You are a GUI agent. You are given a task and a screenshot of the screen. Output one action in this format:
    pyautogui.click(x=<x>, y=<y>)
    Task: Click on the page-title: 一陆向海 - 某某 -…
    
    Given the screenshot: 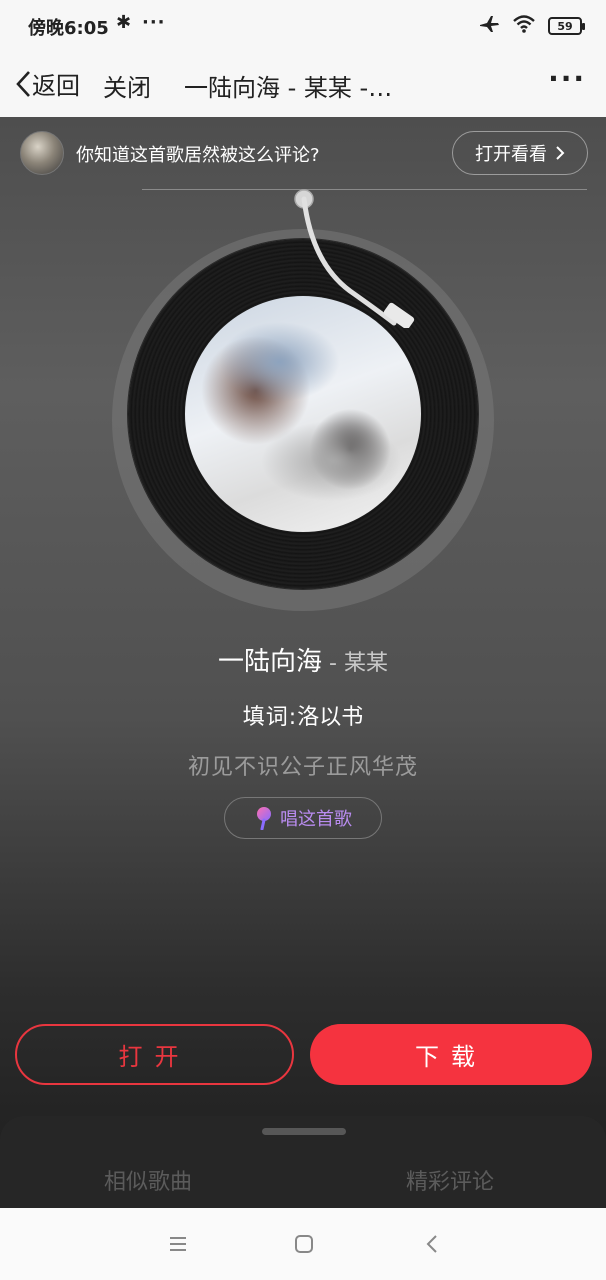 What is the action you would take?
    pyautogui.click(x=288, y=88)
    